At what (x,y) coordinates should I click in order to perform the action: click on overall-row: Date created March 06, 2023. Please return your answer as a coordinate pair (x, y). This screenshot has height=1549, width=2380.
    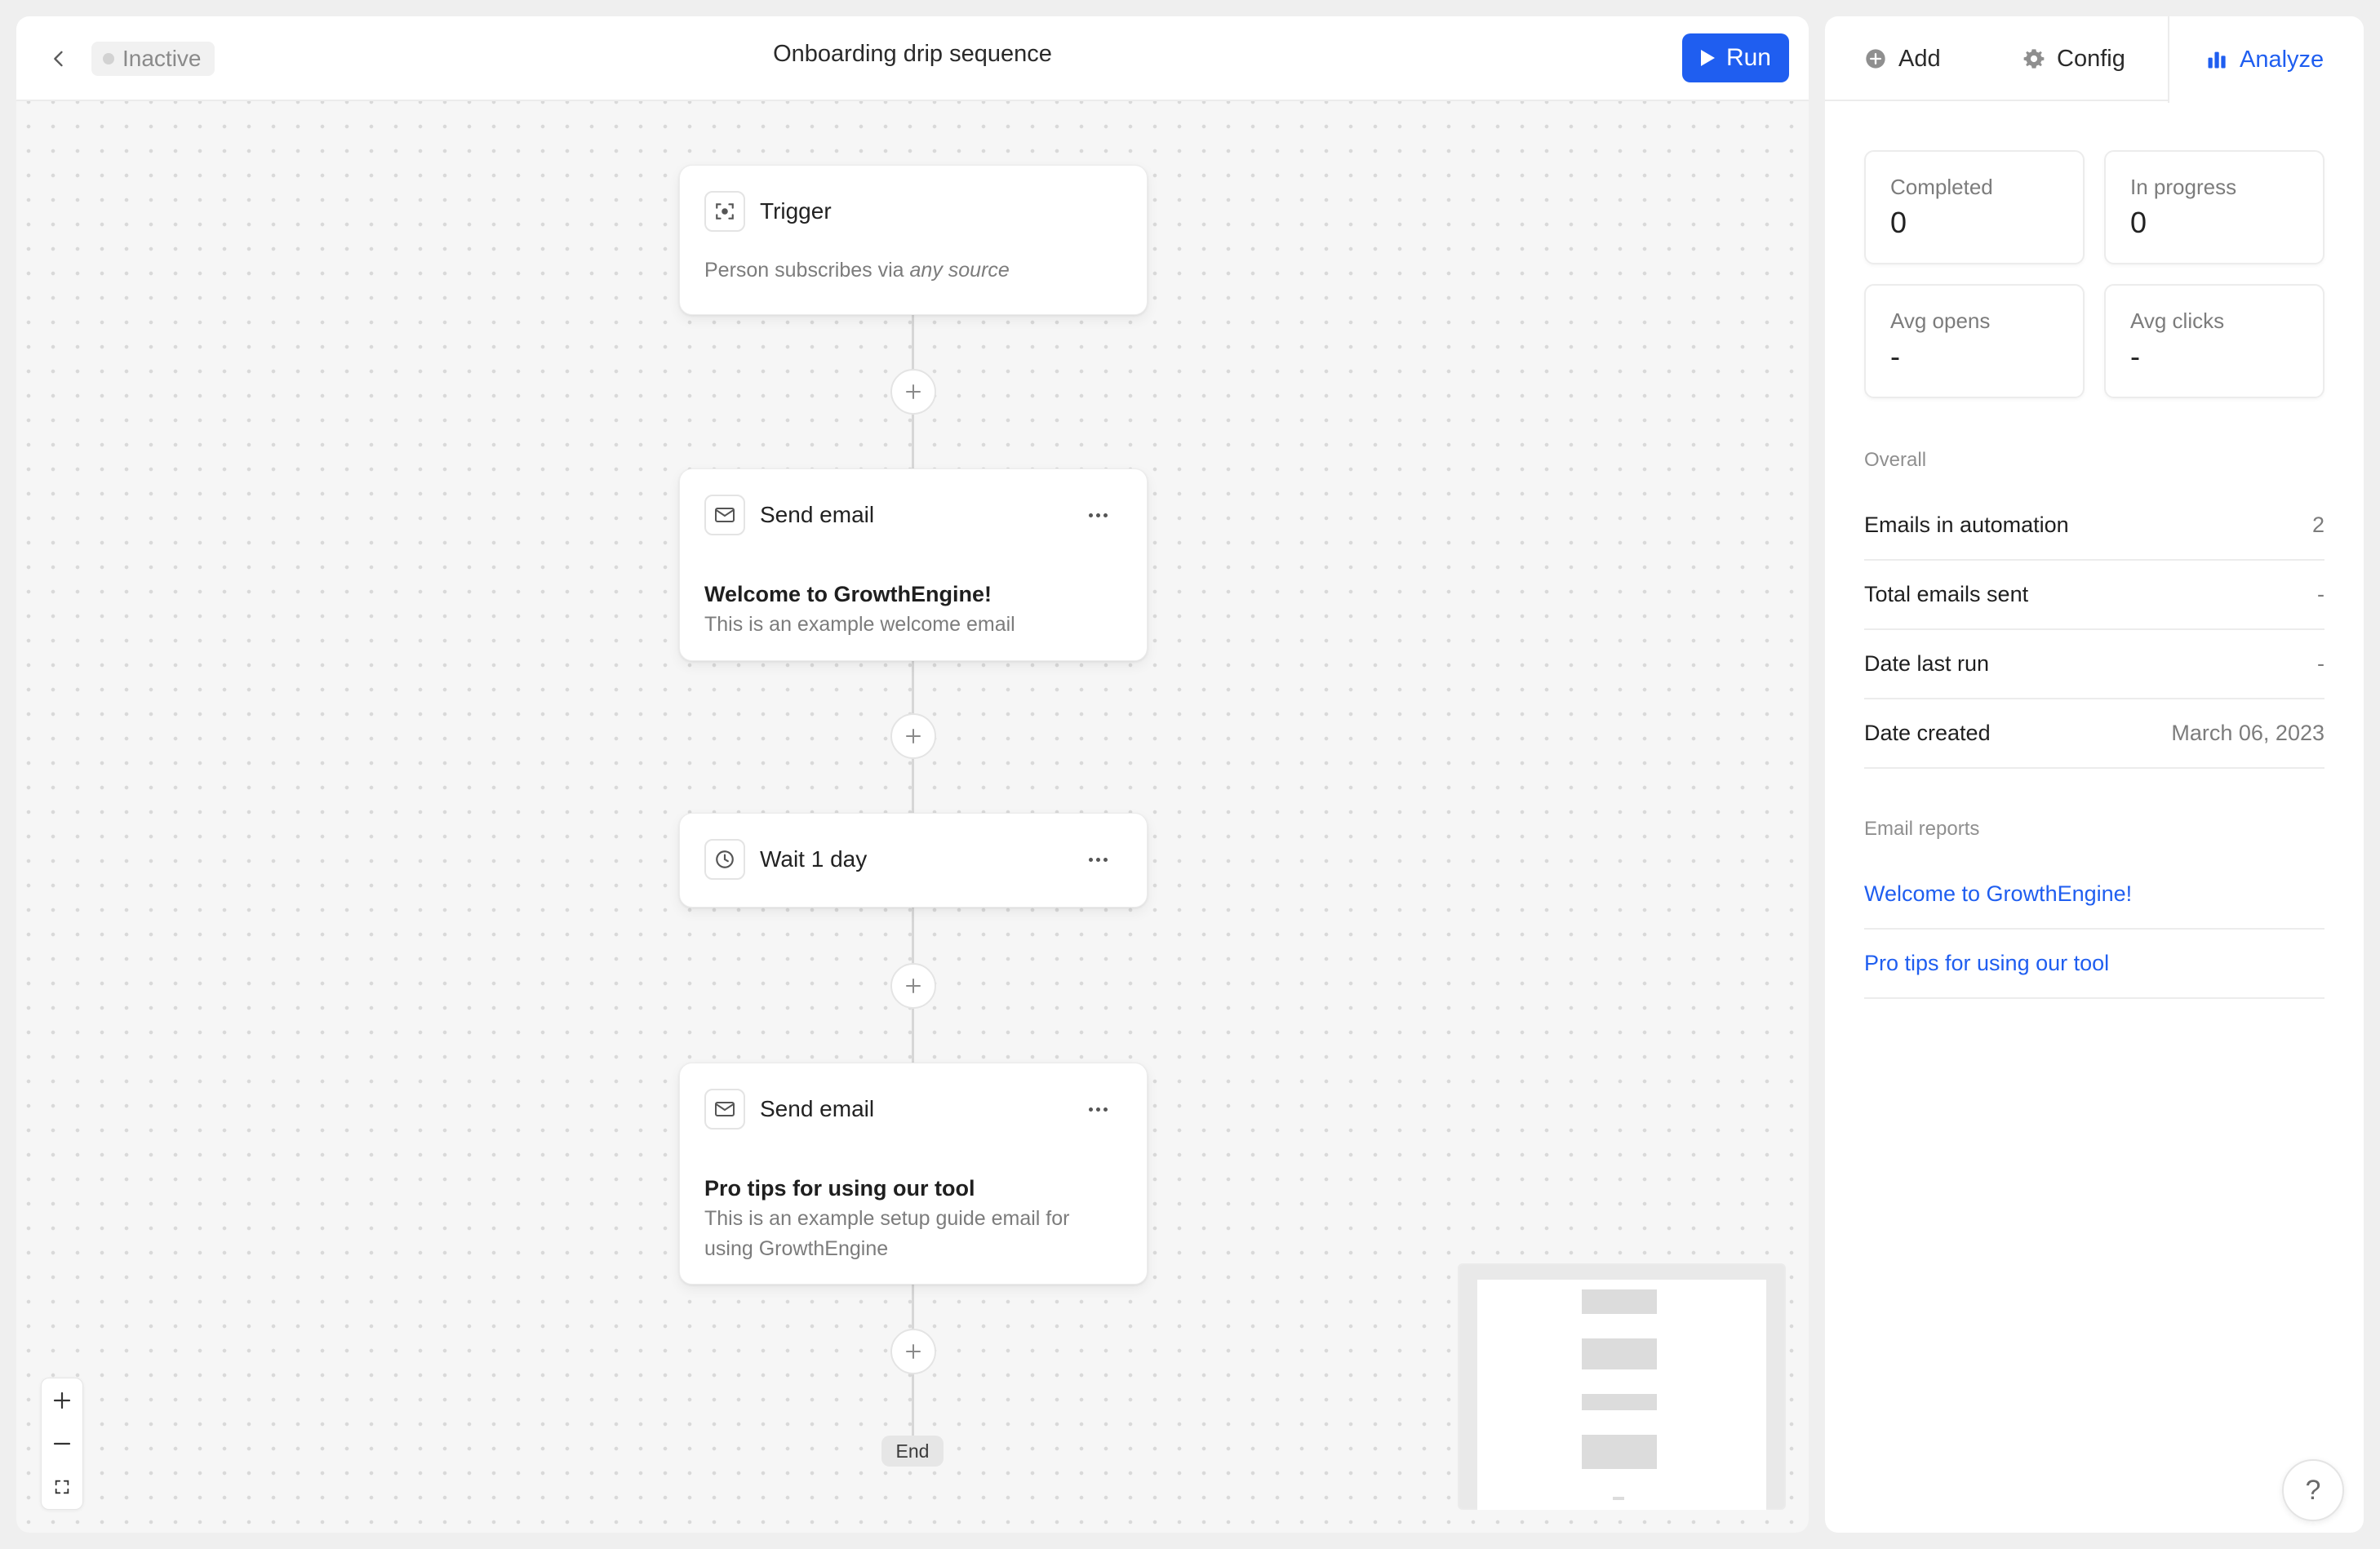
    Looking at the image, I should click on (2094, 734).